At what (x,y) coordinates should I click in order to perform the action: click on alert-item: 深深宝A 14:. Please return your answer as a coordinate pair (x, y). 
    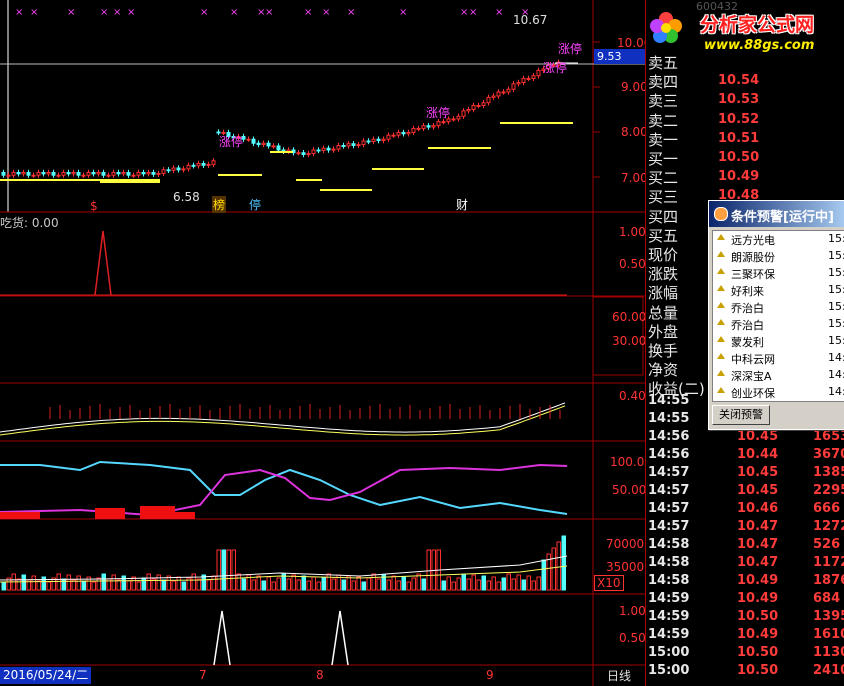
    Looking at the image, I should click on (778, 375).